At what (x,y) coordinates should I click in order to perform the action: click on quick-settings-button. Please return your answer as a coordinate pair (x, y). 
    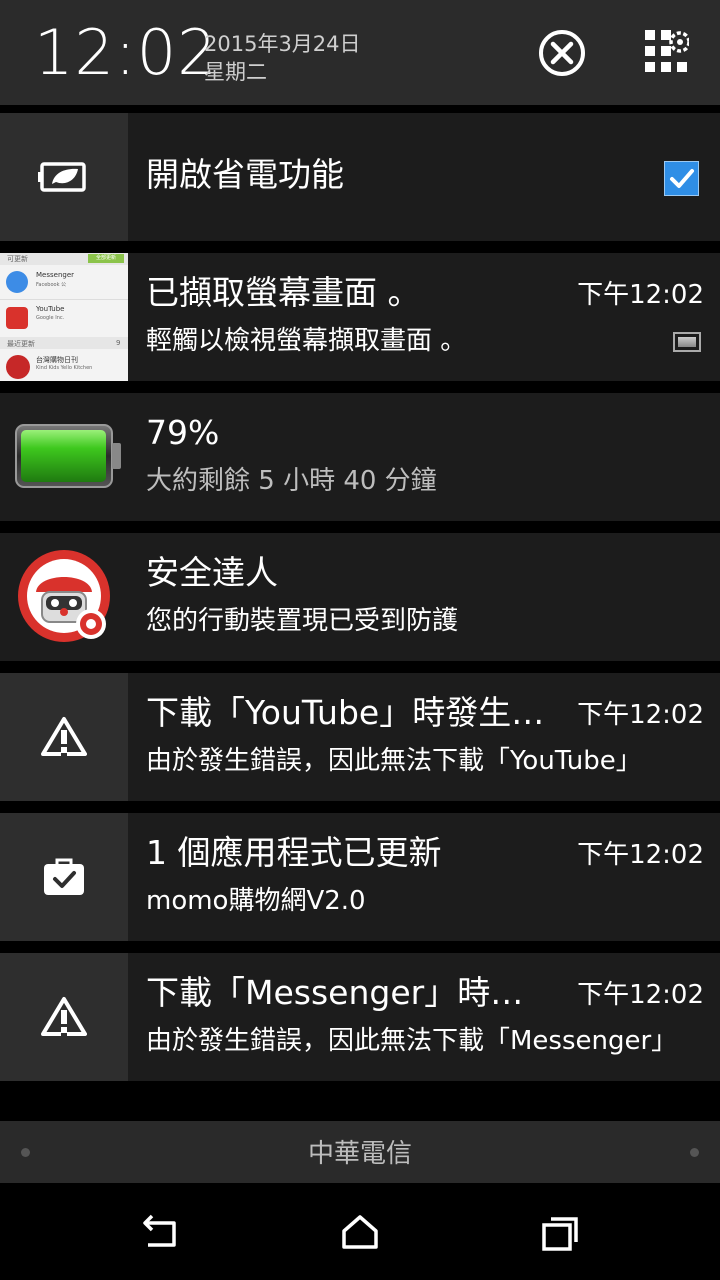
    Looking at the image, I should click on (668, 53).